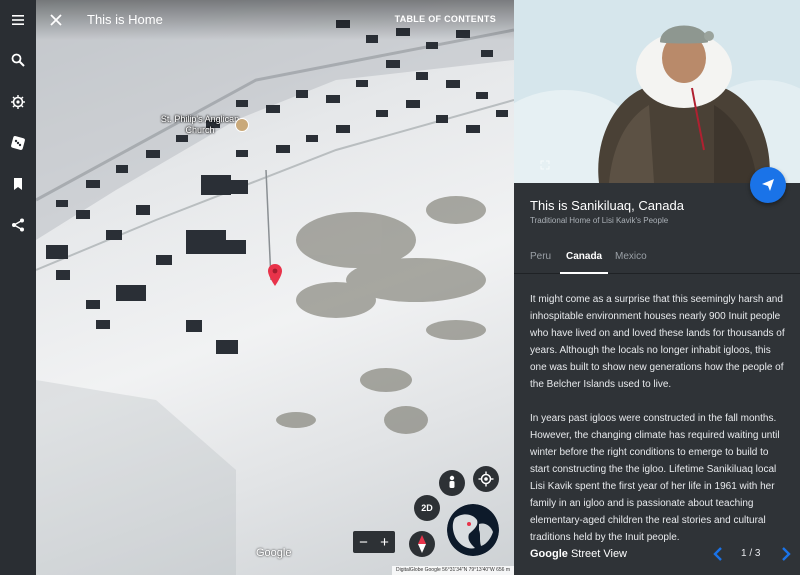 The height and width of the screenshot is (575, 800). Describe the element at coordinates (545, 165) in the screenshot. I see `expand-icon` at that location.